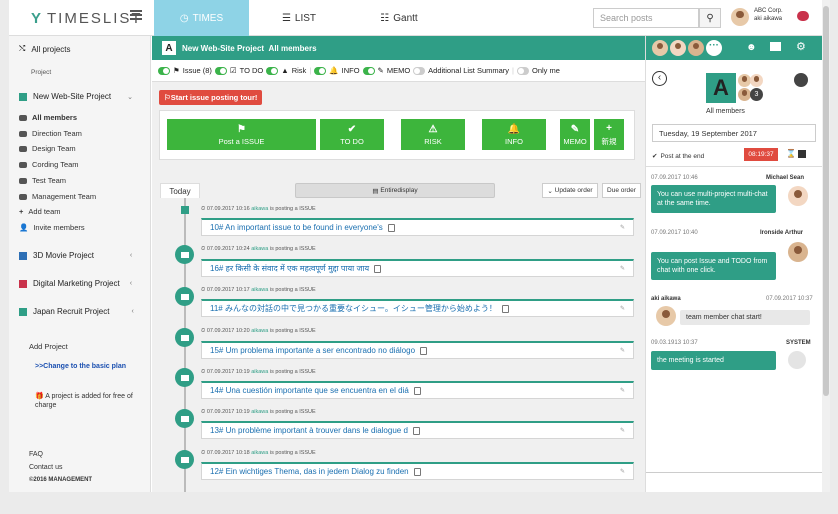 The image size is (838, 514). I want to click on more-icon: ···, so click(714, 48).